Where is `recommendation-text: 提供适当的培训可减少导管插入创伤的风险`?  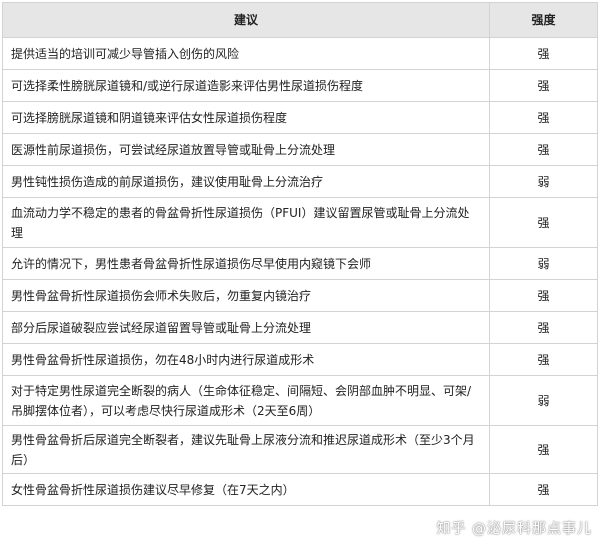
recommendation-text: 提供适当的培训可减少导管插入创伤的风险 is located at coordinates (246, 53).